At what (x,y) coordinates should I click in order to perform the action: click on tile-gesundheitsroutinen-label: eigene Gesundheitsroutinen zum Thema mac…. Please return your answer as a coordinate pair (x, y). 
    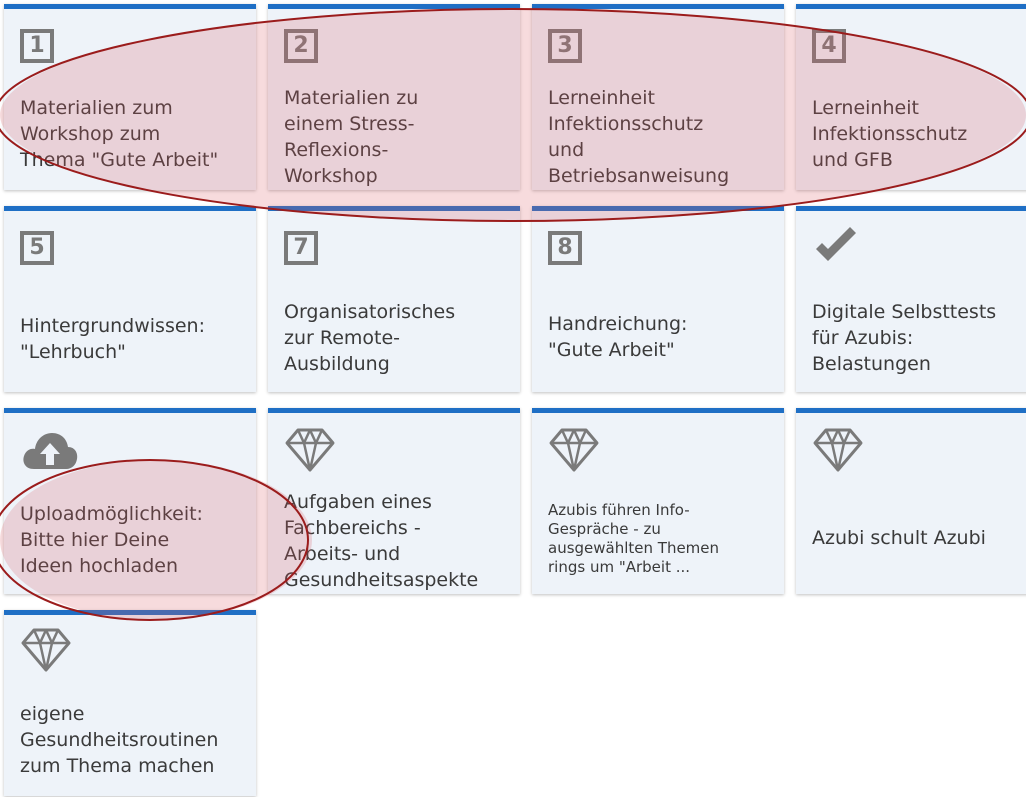
    Looking at the image, I should click on (119, 740).